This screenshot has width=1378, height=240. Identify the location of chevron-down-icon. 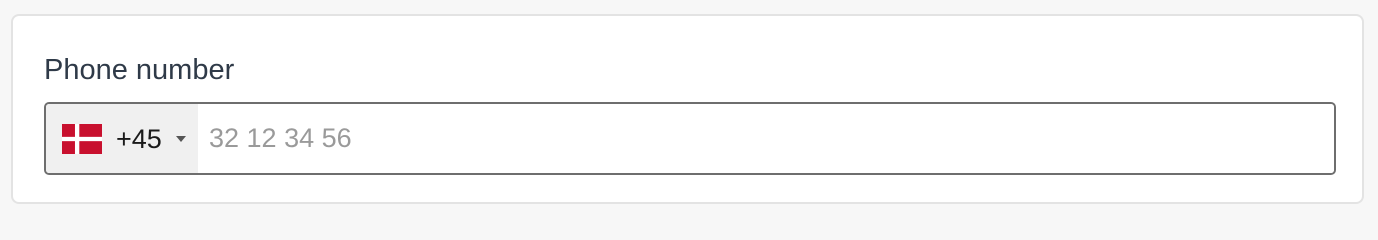
(180, 138).